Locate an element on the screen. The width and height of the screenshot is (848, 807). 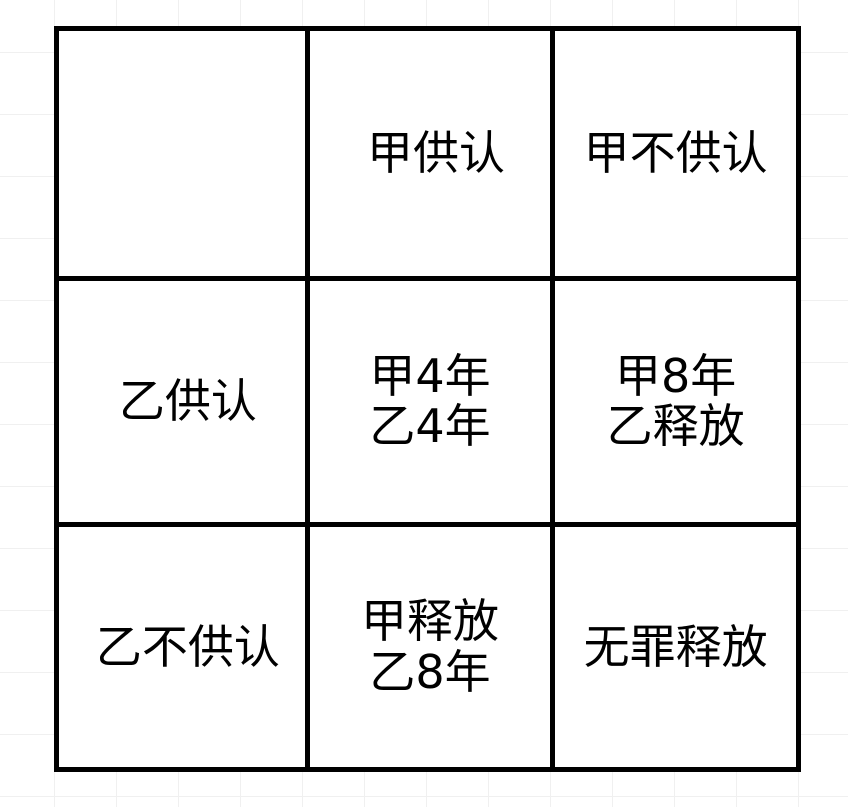
row-header-confess: 乙供认 is located at coordinates (182, 398).